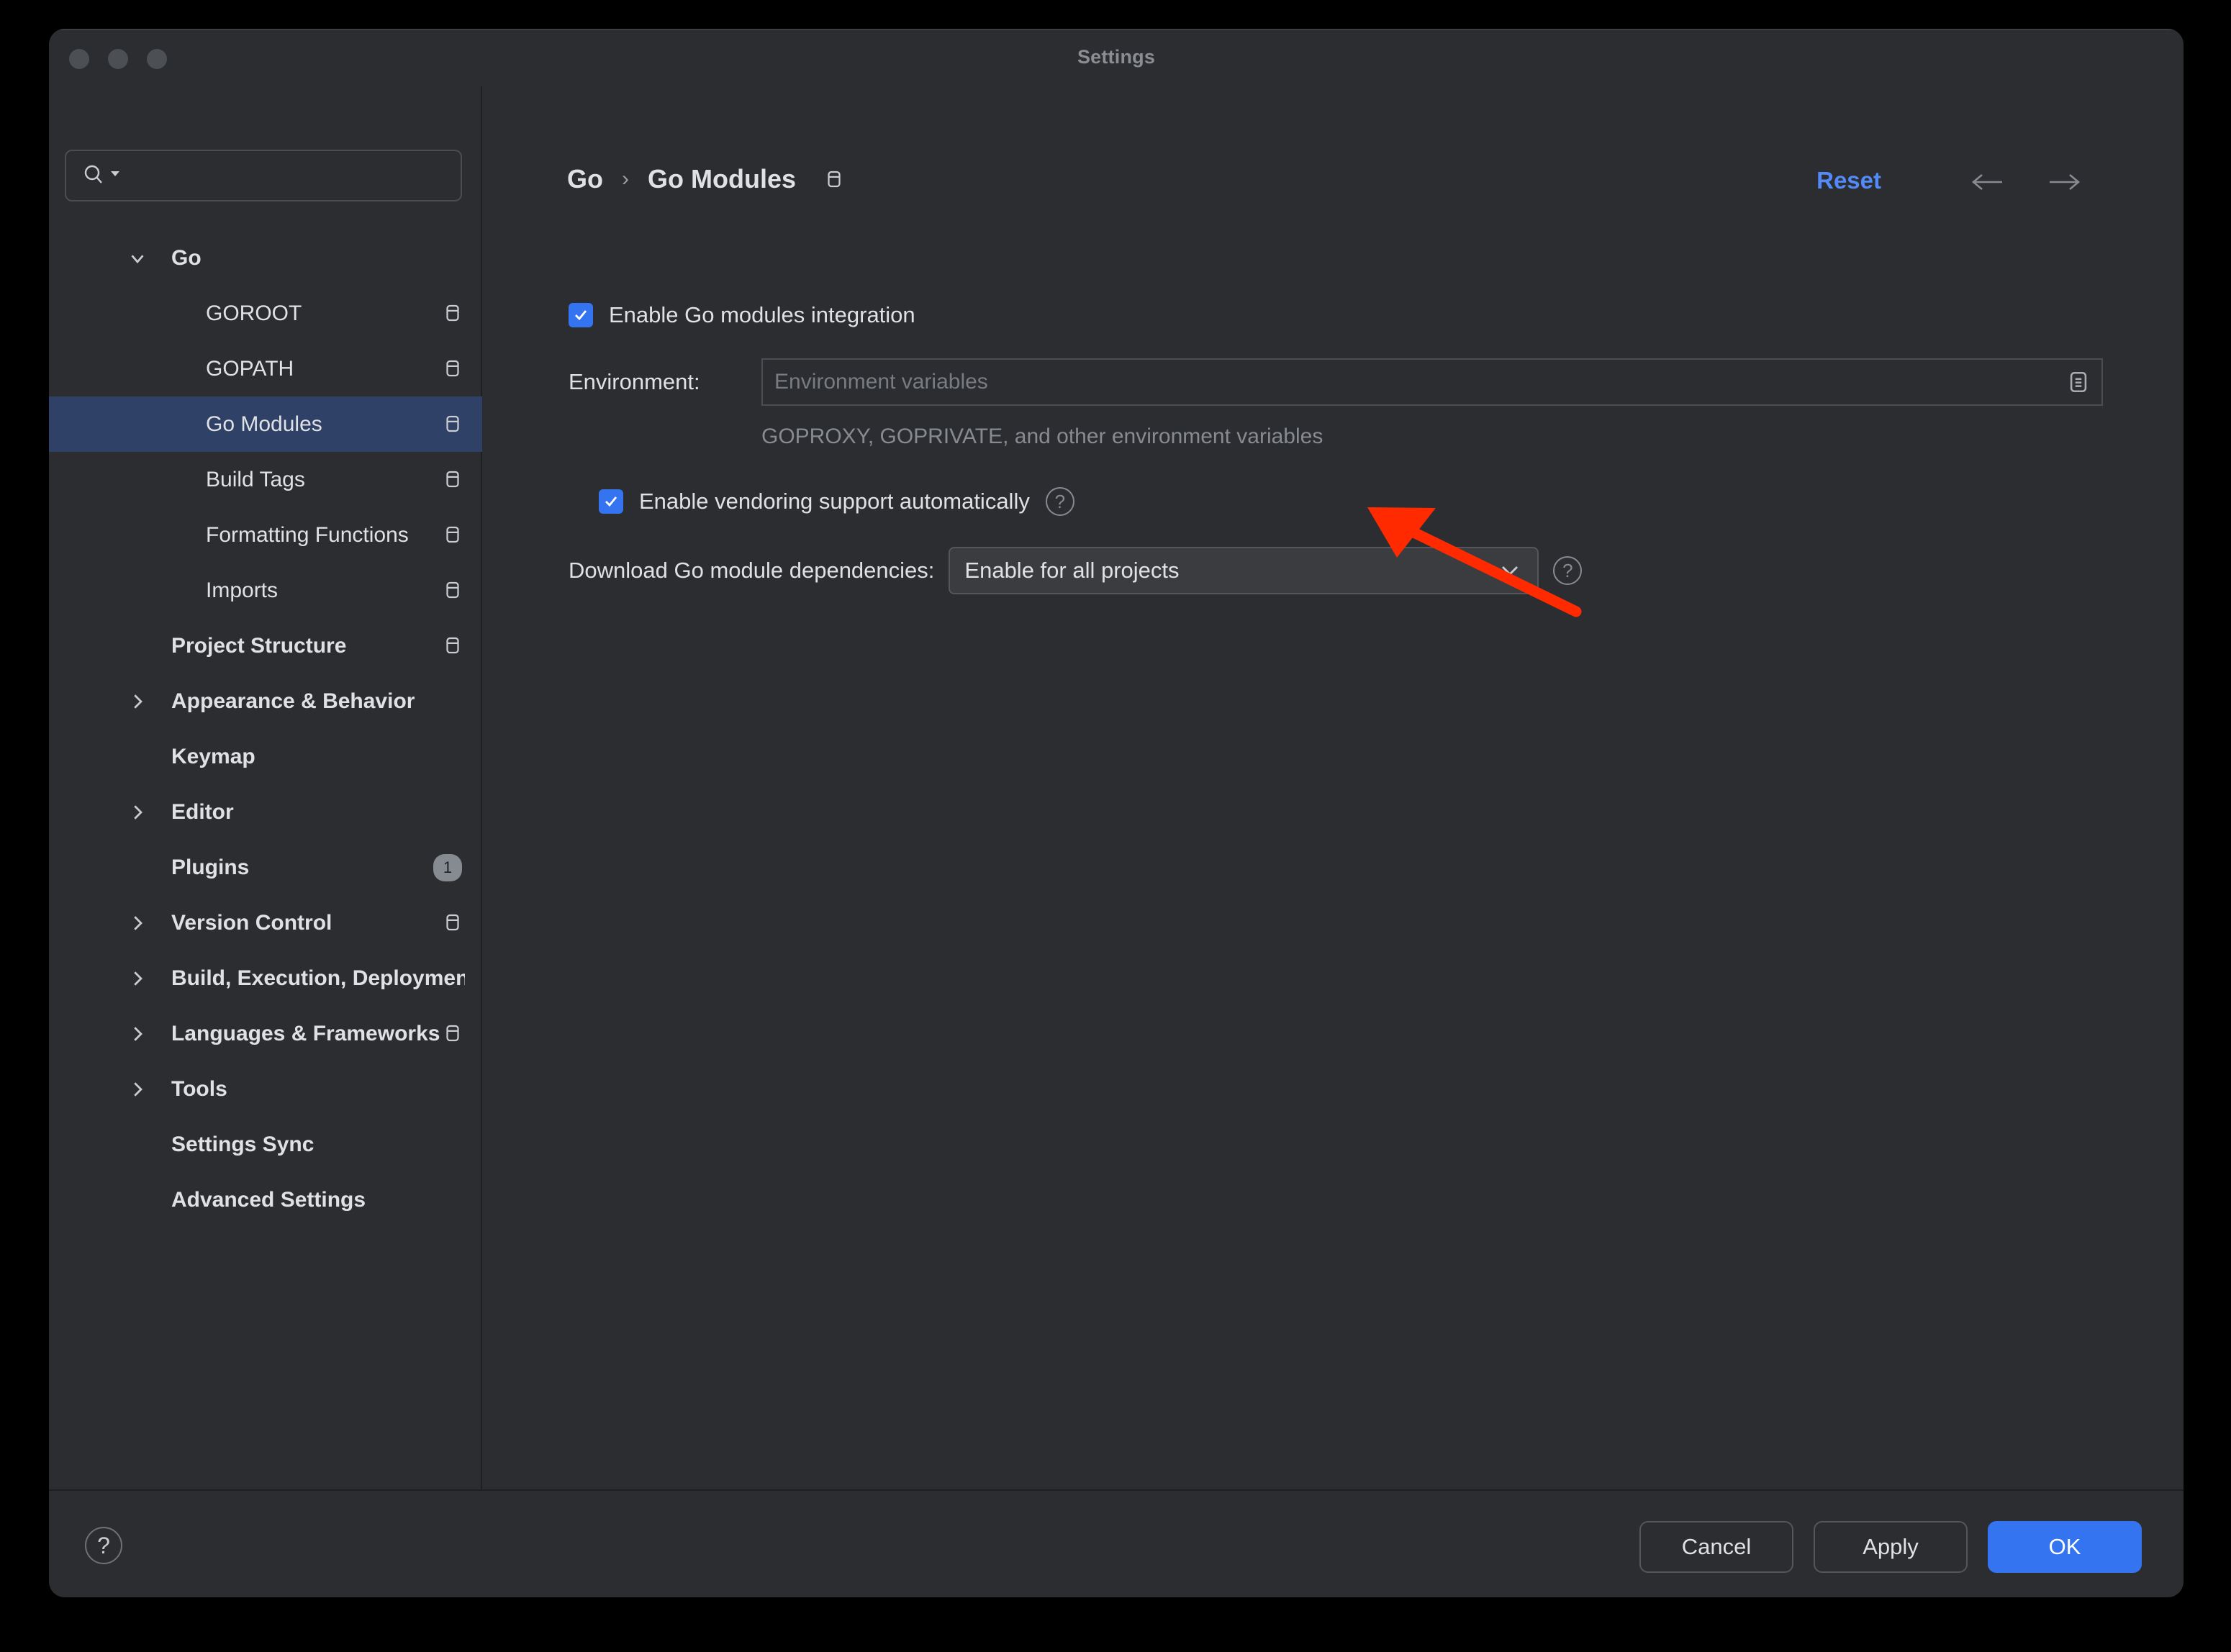 Image resolution: width=2231 pixels, height=1652 pixels. I want to click on download-deps-dropdown: Enable for all projects, so click(1244, 570).